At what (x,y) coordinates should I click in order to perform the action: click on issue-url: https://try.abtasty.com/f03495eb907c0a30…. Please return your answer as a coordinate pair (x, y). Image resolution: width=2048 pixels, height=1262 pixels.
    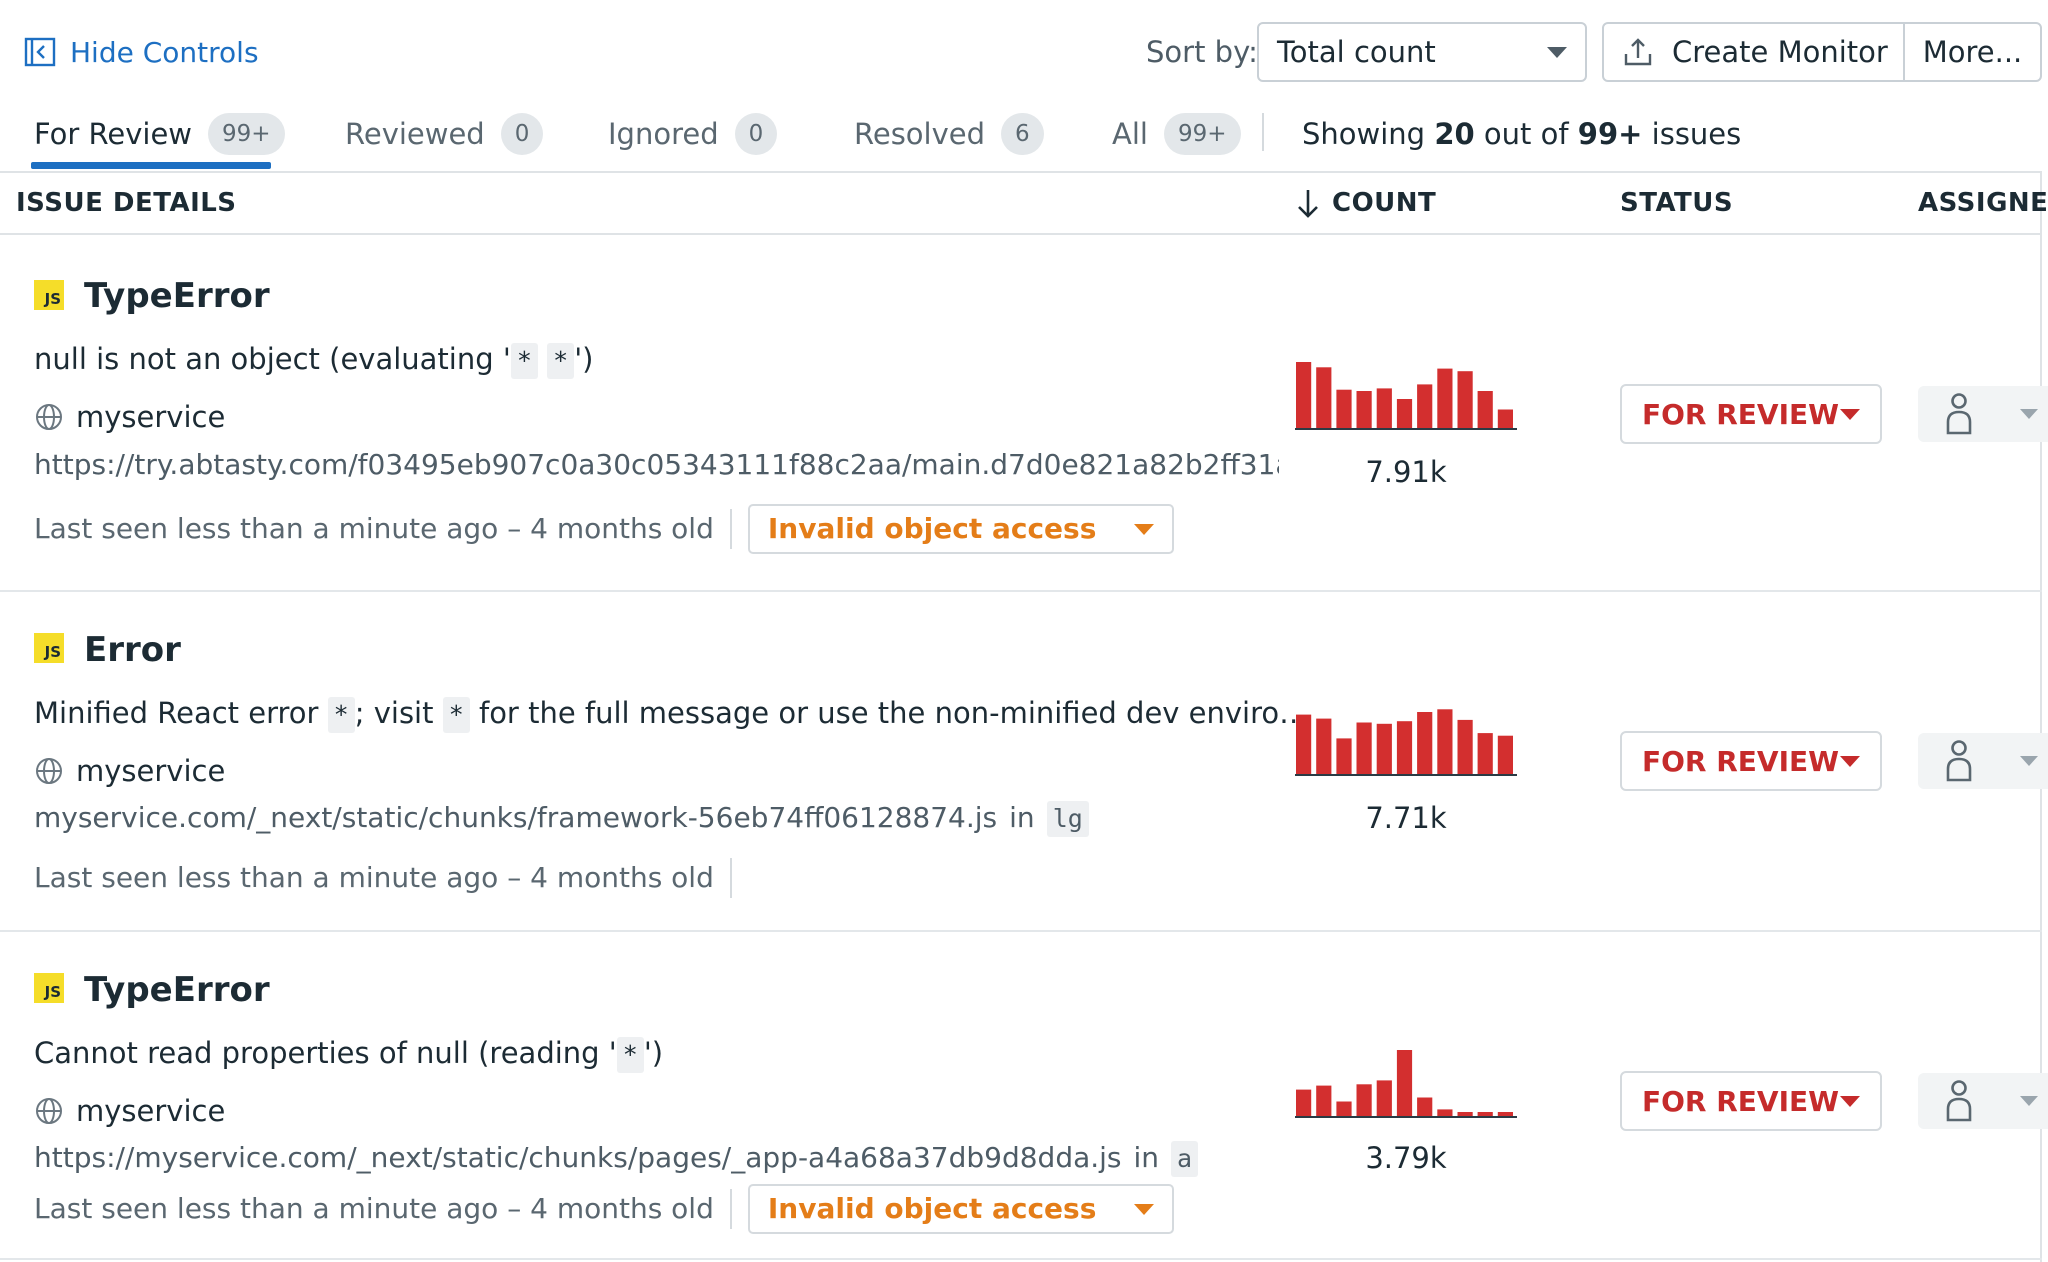
    Looking at the image, I should click on (656, 465).